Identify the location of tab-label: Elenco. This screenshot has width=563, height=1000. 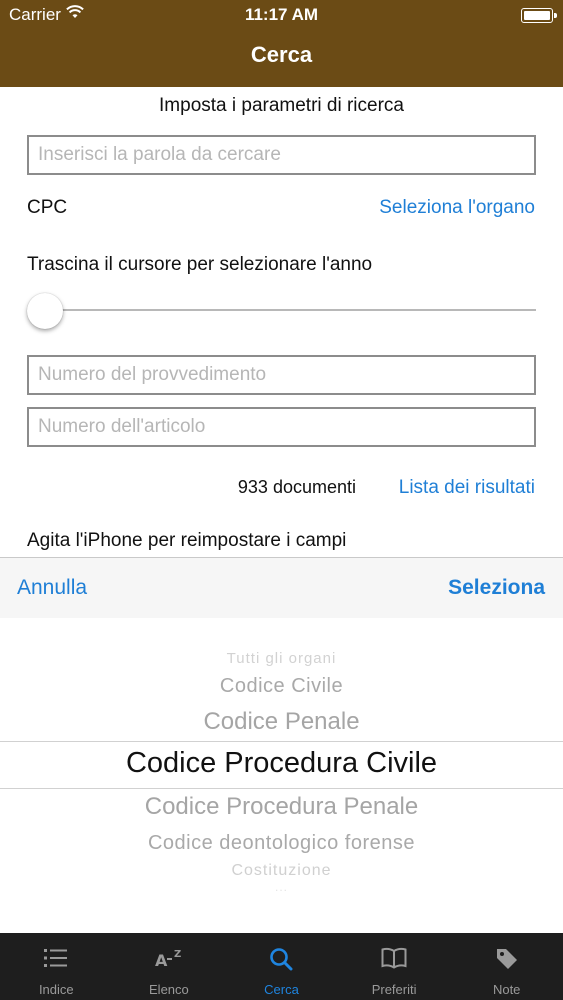
(169, 989).